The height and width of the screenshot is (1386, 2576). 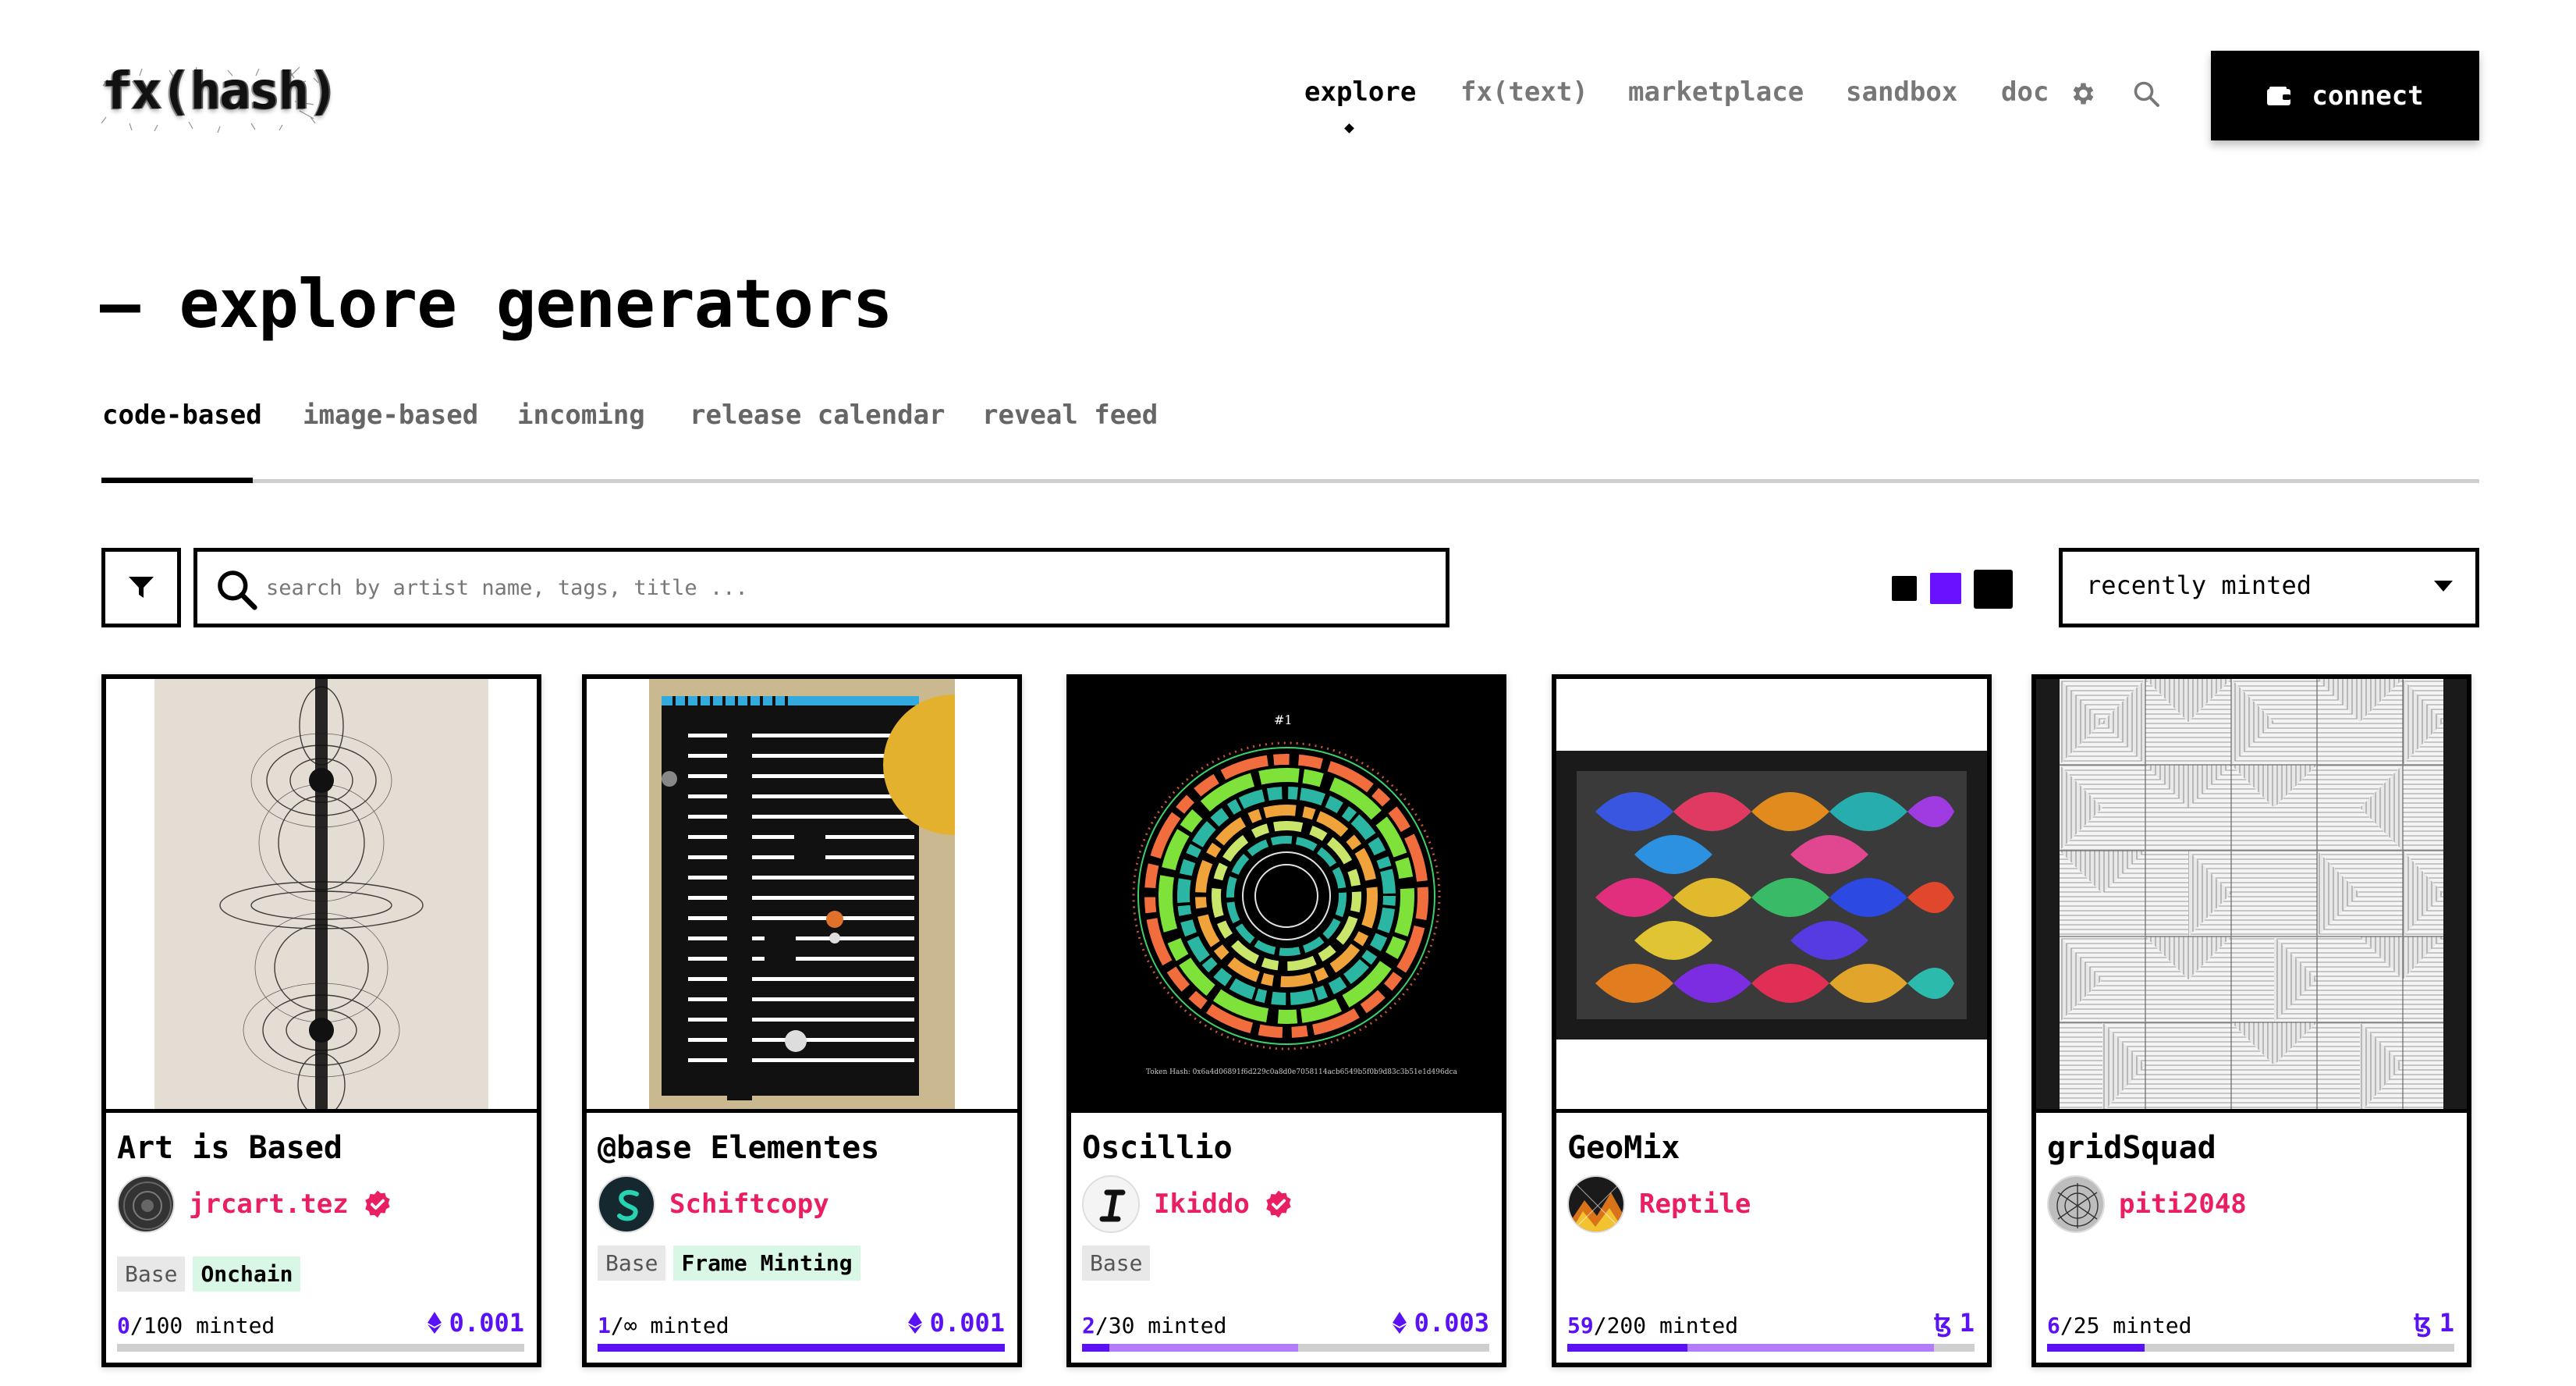 What do you see at coordinates (220, 91) in the screenshot?
I see `logo-text: fx(hash)` at bounding box center [220, 91].